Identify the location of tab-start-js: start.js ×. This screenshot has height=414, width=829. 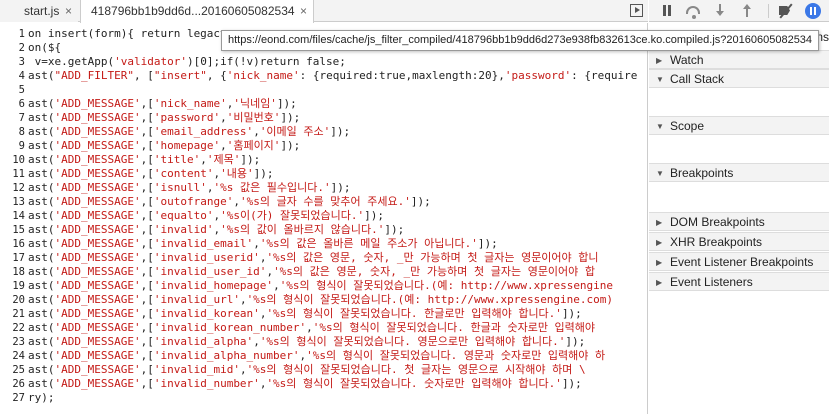
(39, 11).